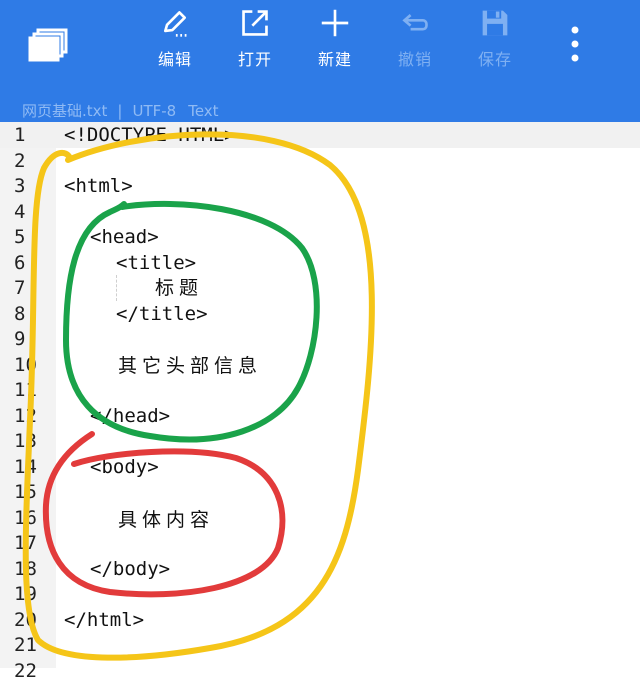 This screenshot has width=640, height=684. I want to click on code-line-5: <head>, so click(124, 237).